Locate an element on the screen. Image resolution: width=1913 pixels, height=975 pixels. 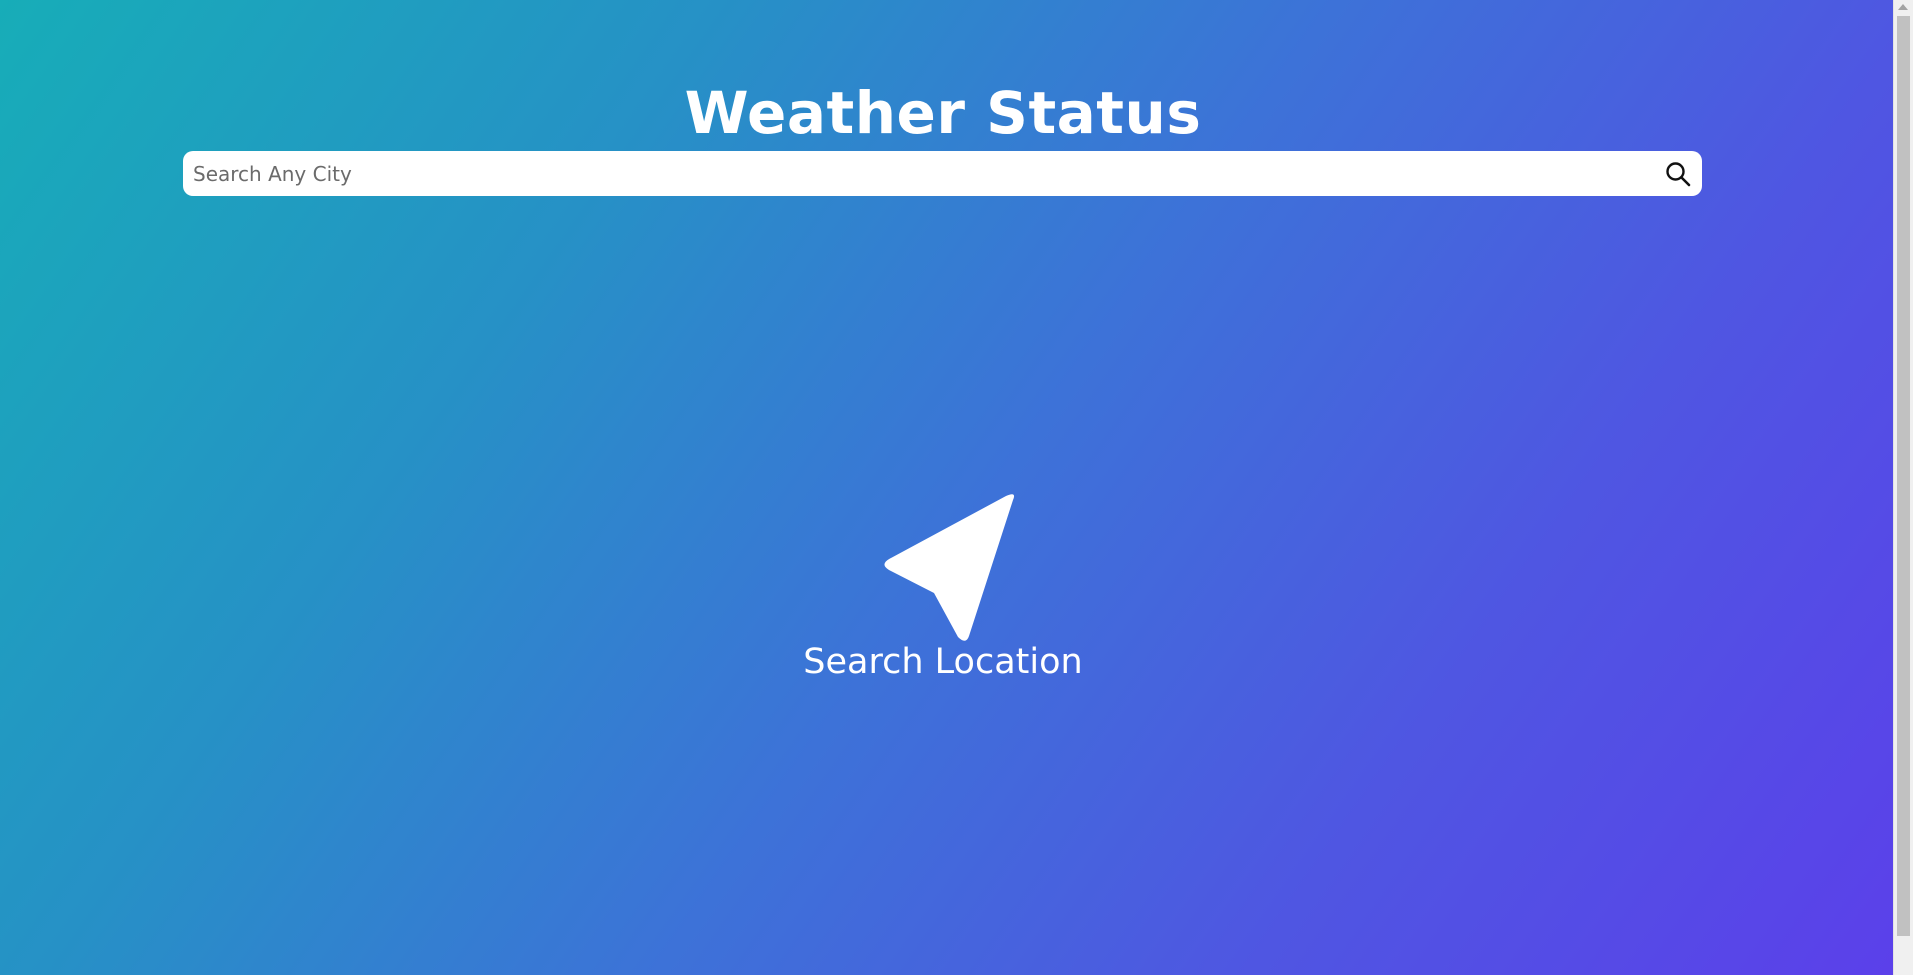
vertical-scrollbar is located at coordinates (1903, 487).